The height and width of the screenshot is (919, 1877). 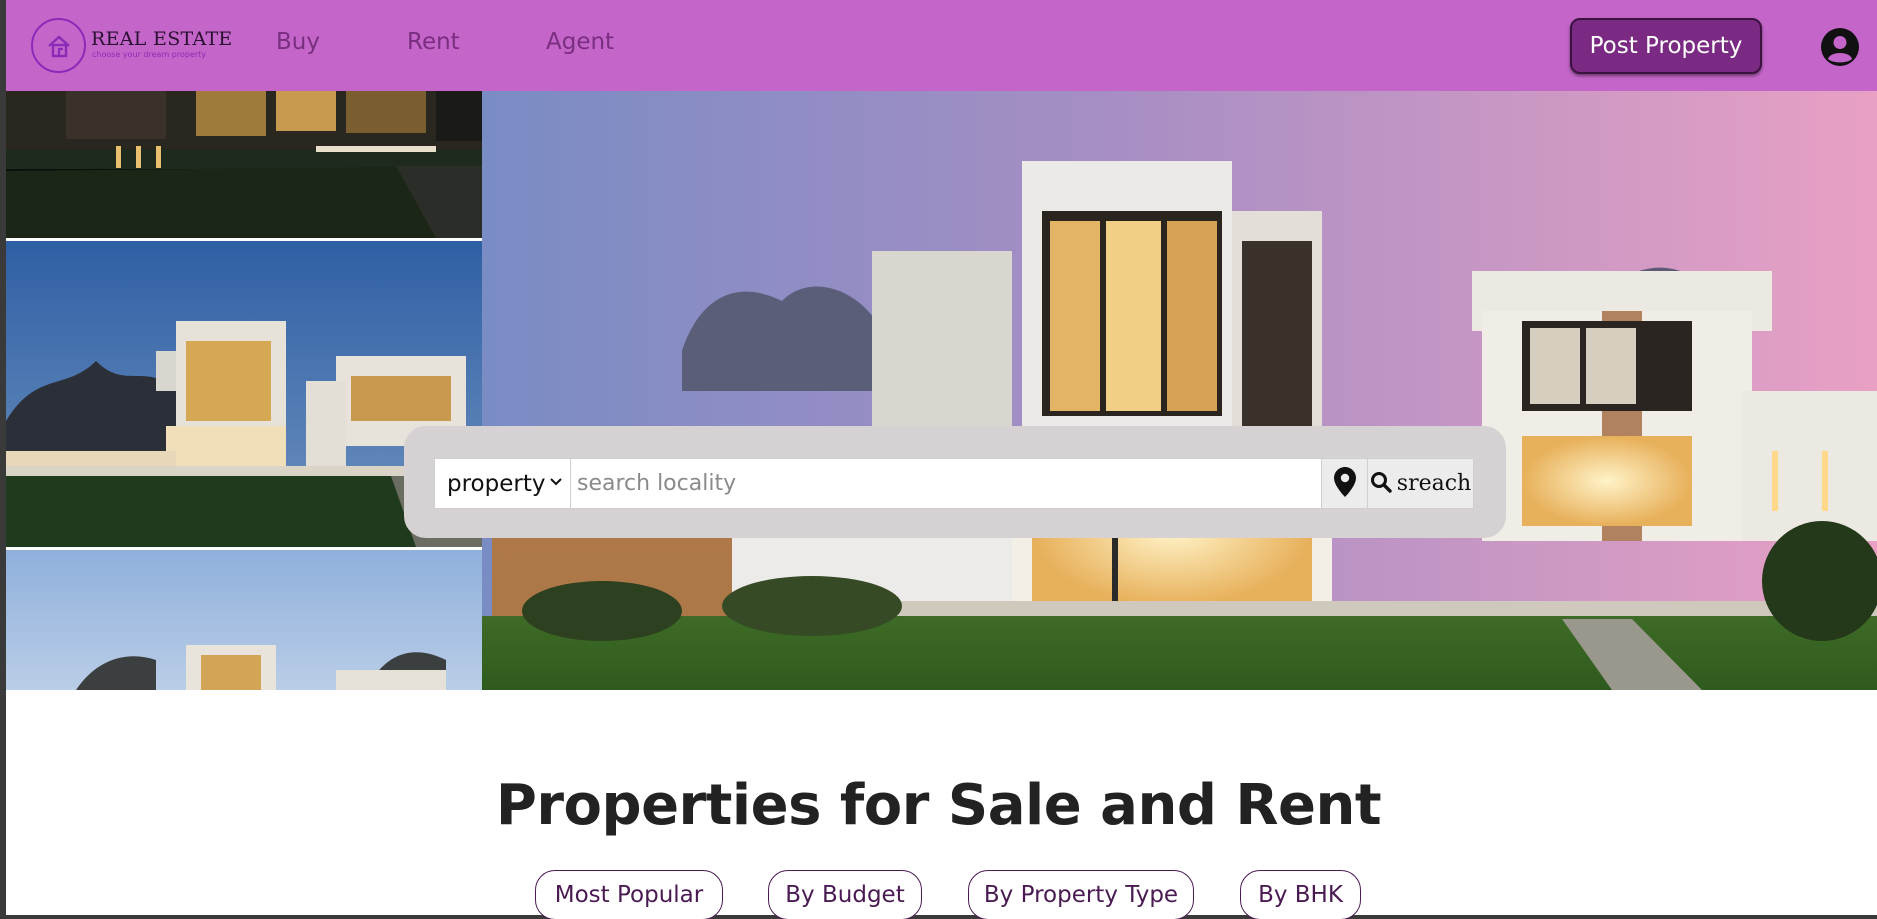 I want to click on house-logo-icon, so click(x=58, y=45).